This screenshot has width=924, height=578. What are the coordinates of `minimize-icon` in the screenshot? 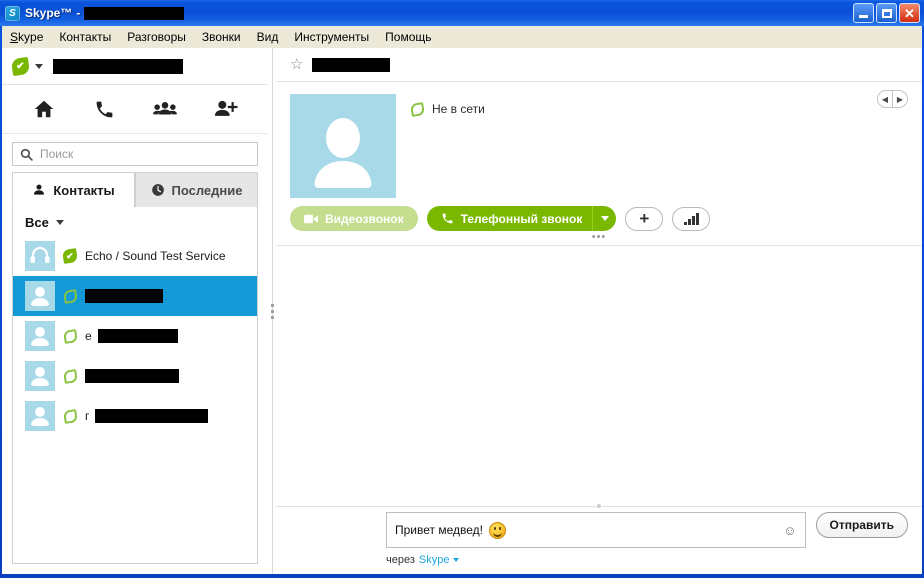 It's located at (863, 16).